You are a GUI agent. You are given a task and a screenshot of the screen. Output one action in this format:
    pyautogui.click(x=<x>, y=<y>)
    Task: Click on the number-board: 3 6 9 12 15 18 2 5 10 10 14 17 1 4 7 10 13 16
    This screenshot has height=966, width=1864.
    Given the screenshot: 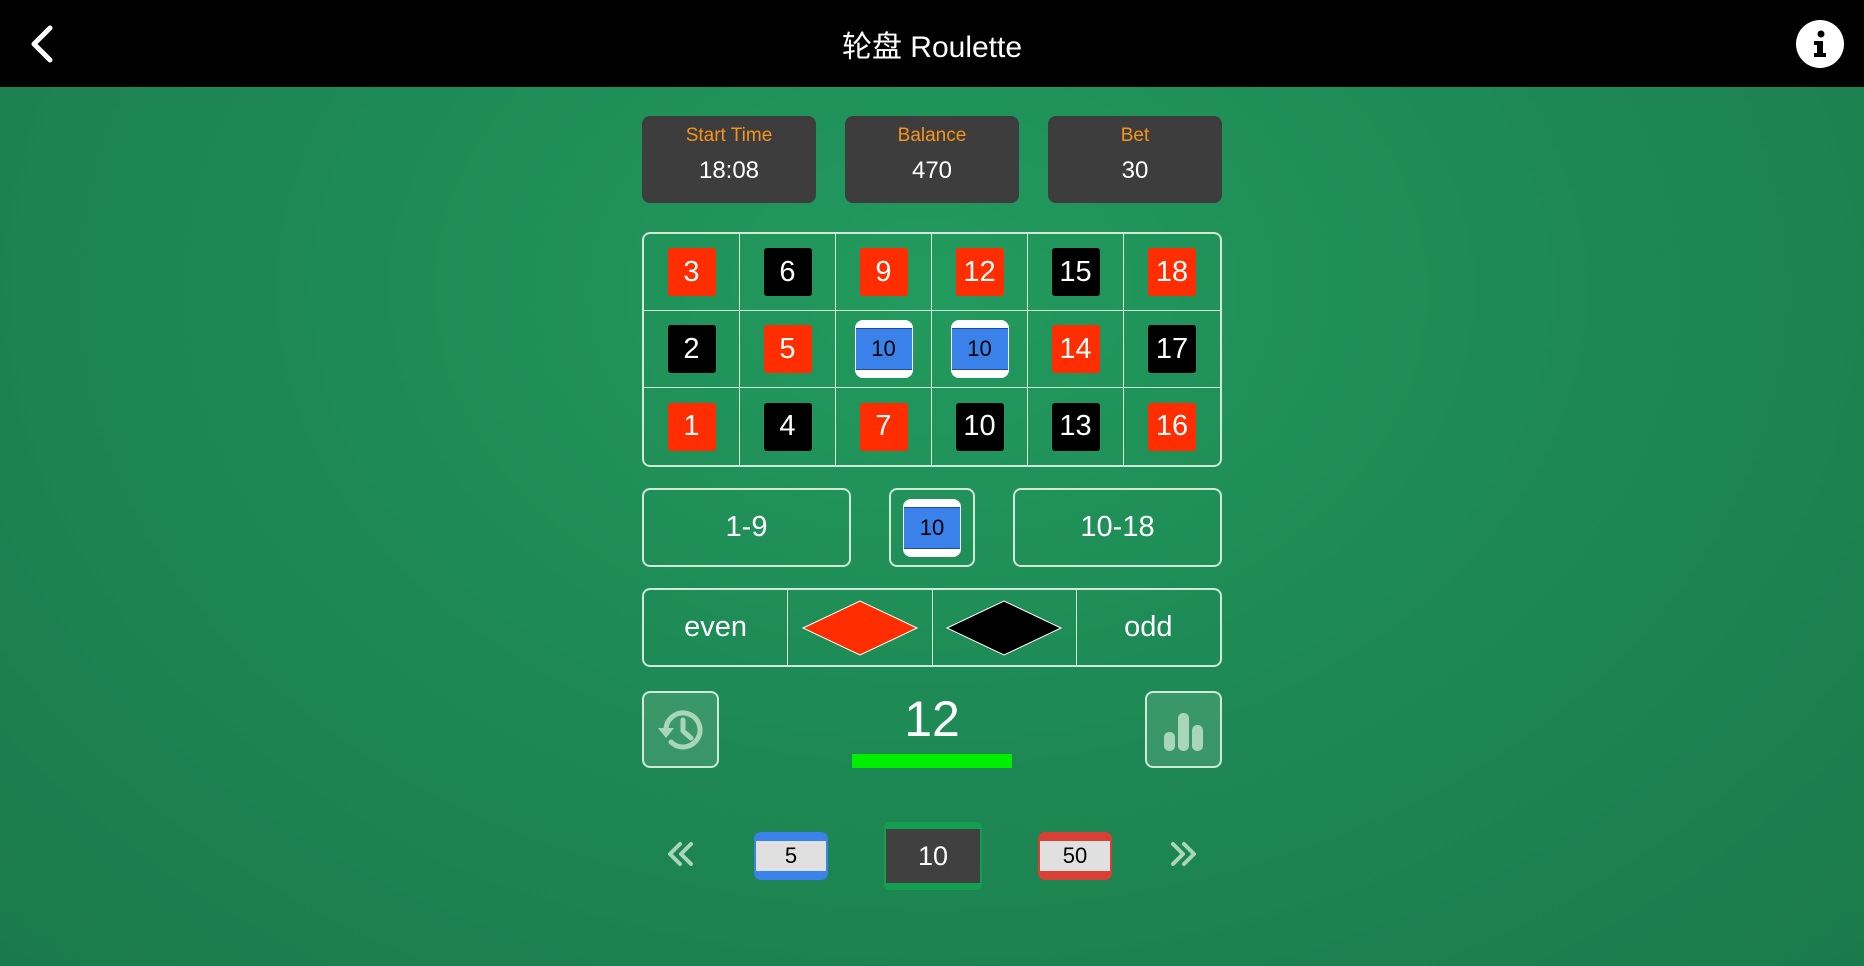 What is the action you would take?
    pyautogui.click(x=932, y=349)
    